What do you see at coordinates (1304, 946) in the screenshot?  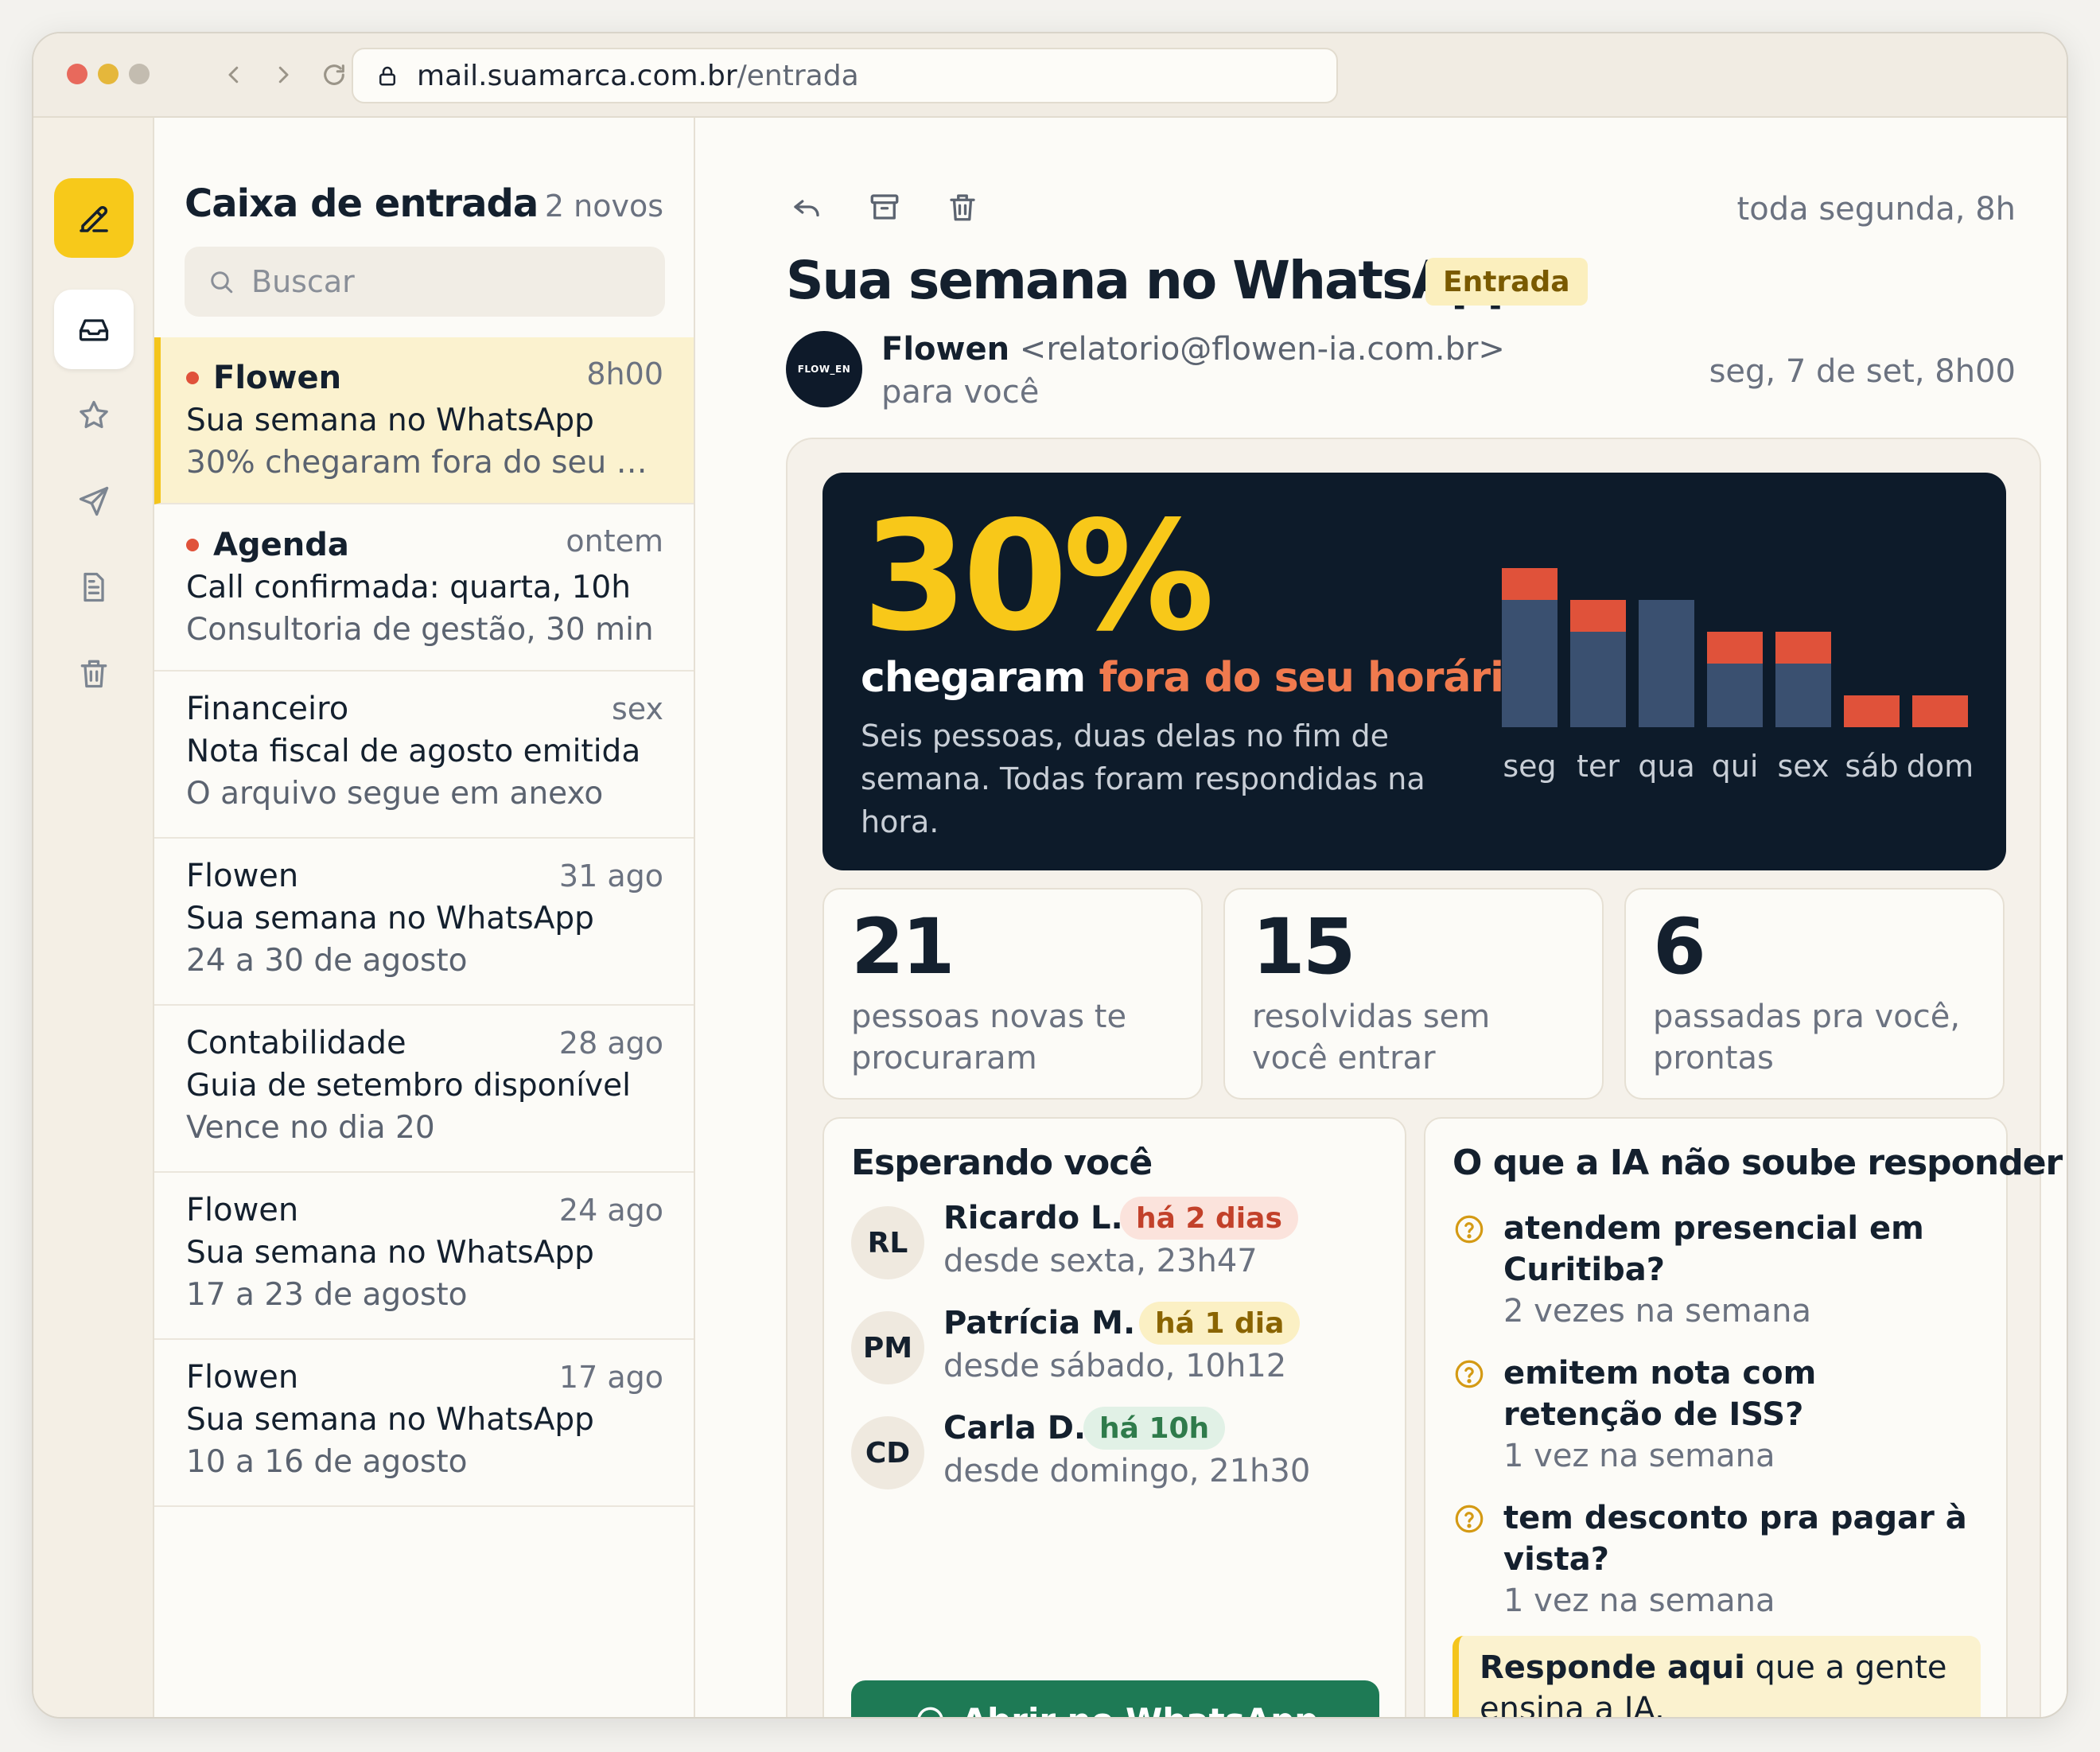 I see `stat-value: 15` at bounding box center [1304, 946].